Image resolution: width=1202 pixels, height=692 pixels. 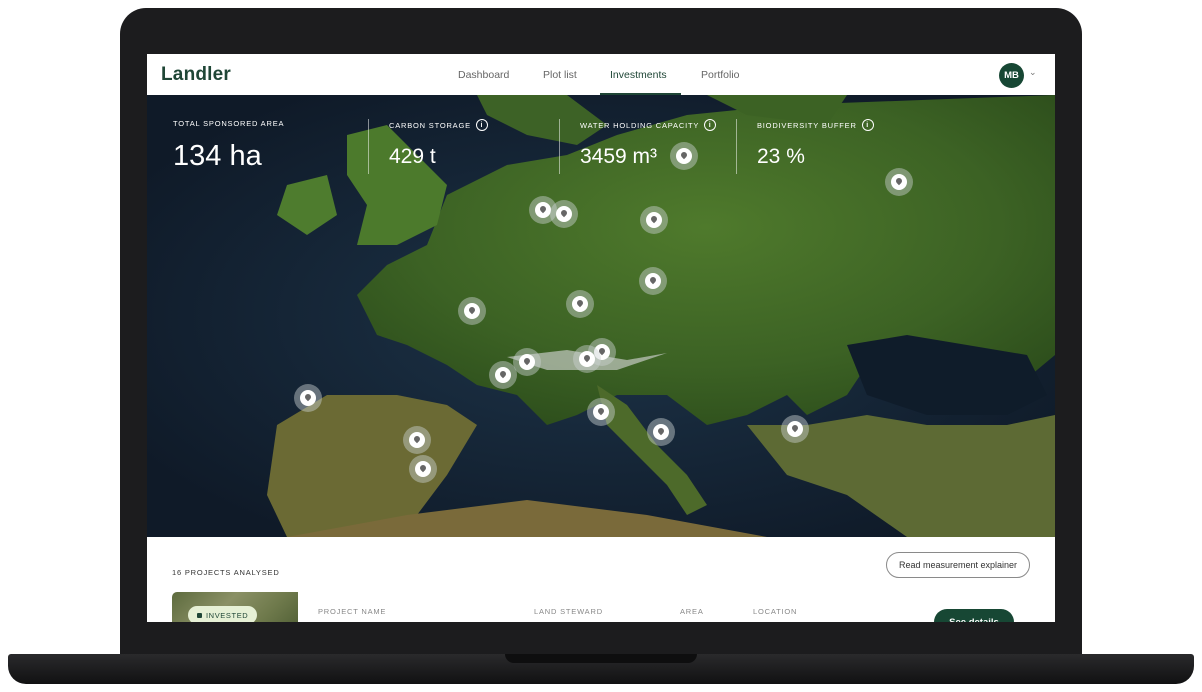 I want to click on nav-dashboard: Dashboard, so click(x=483, y=75).